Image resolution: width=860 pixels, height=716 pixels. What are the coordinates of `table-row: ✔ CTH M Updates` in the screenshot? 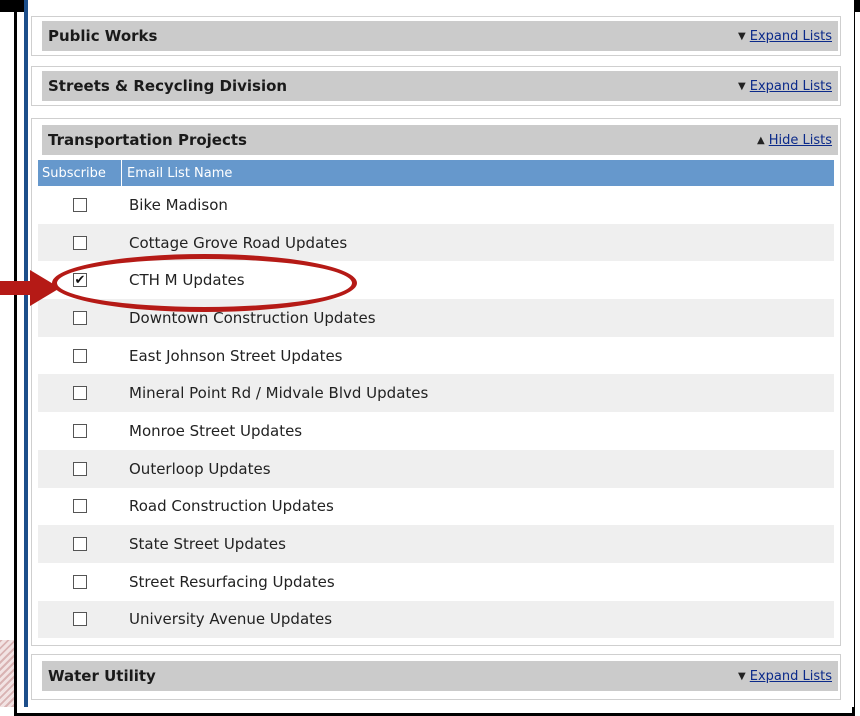 It's located at (436, 280).